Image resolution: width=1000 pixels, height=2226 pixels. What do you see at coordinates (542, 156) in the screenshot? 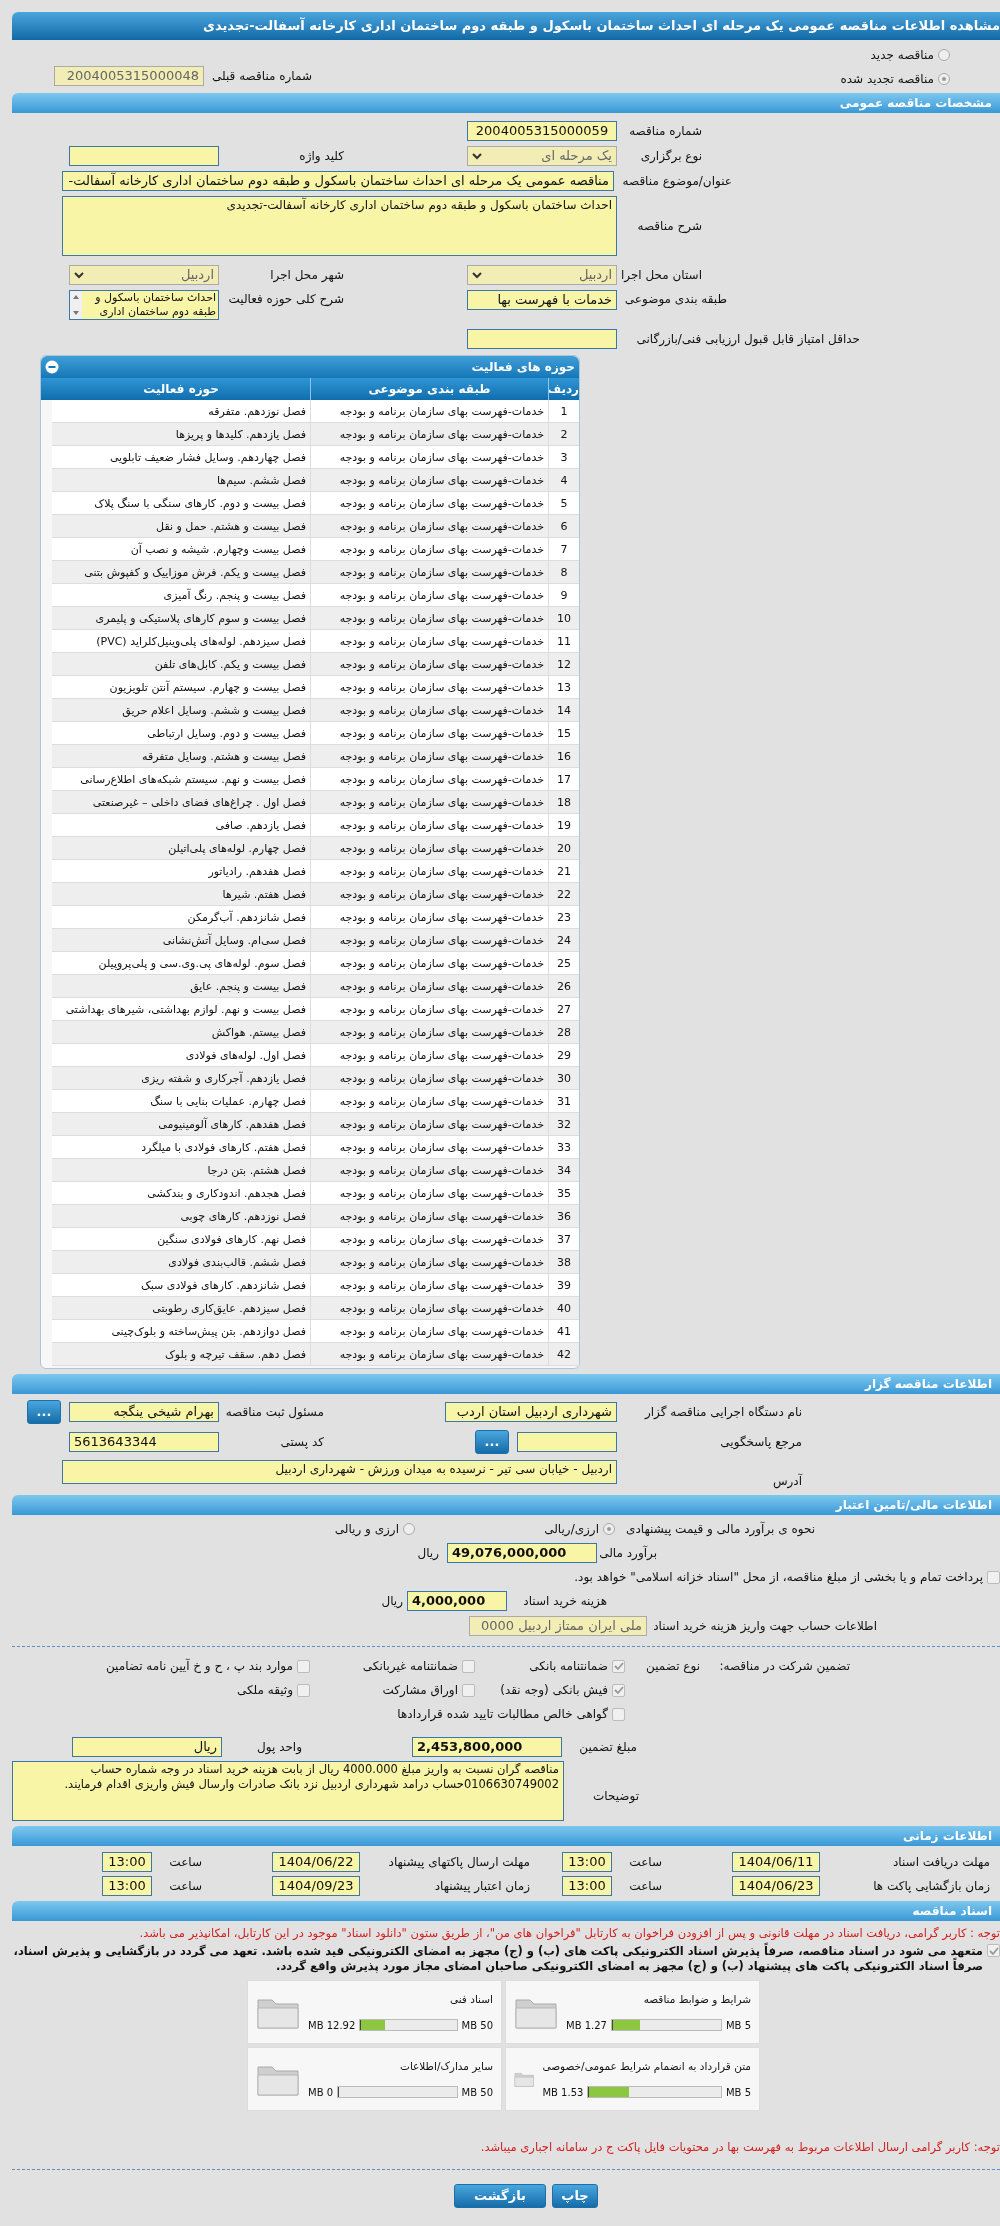
I see `dropdown: یک مرحله ای` at bounding box center [542, 156].